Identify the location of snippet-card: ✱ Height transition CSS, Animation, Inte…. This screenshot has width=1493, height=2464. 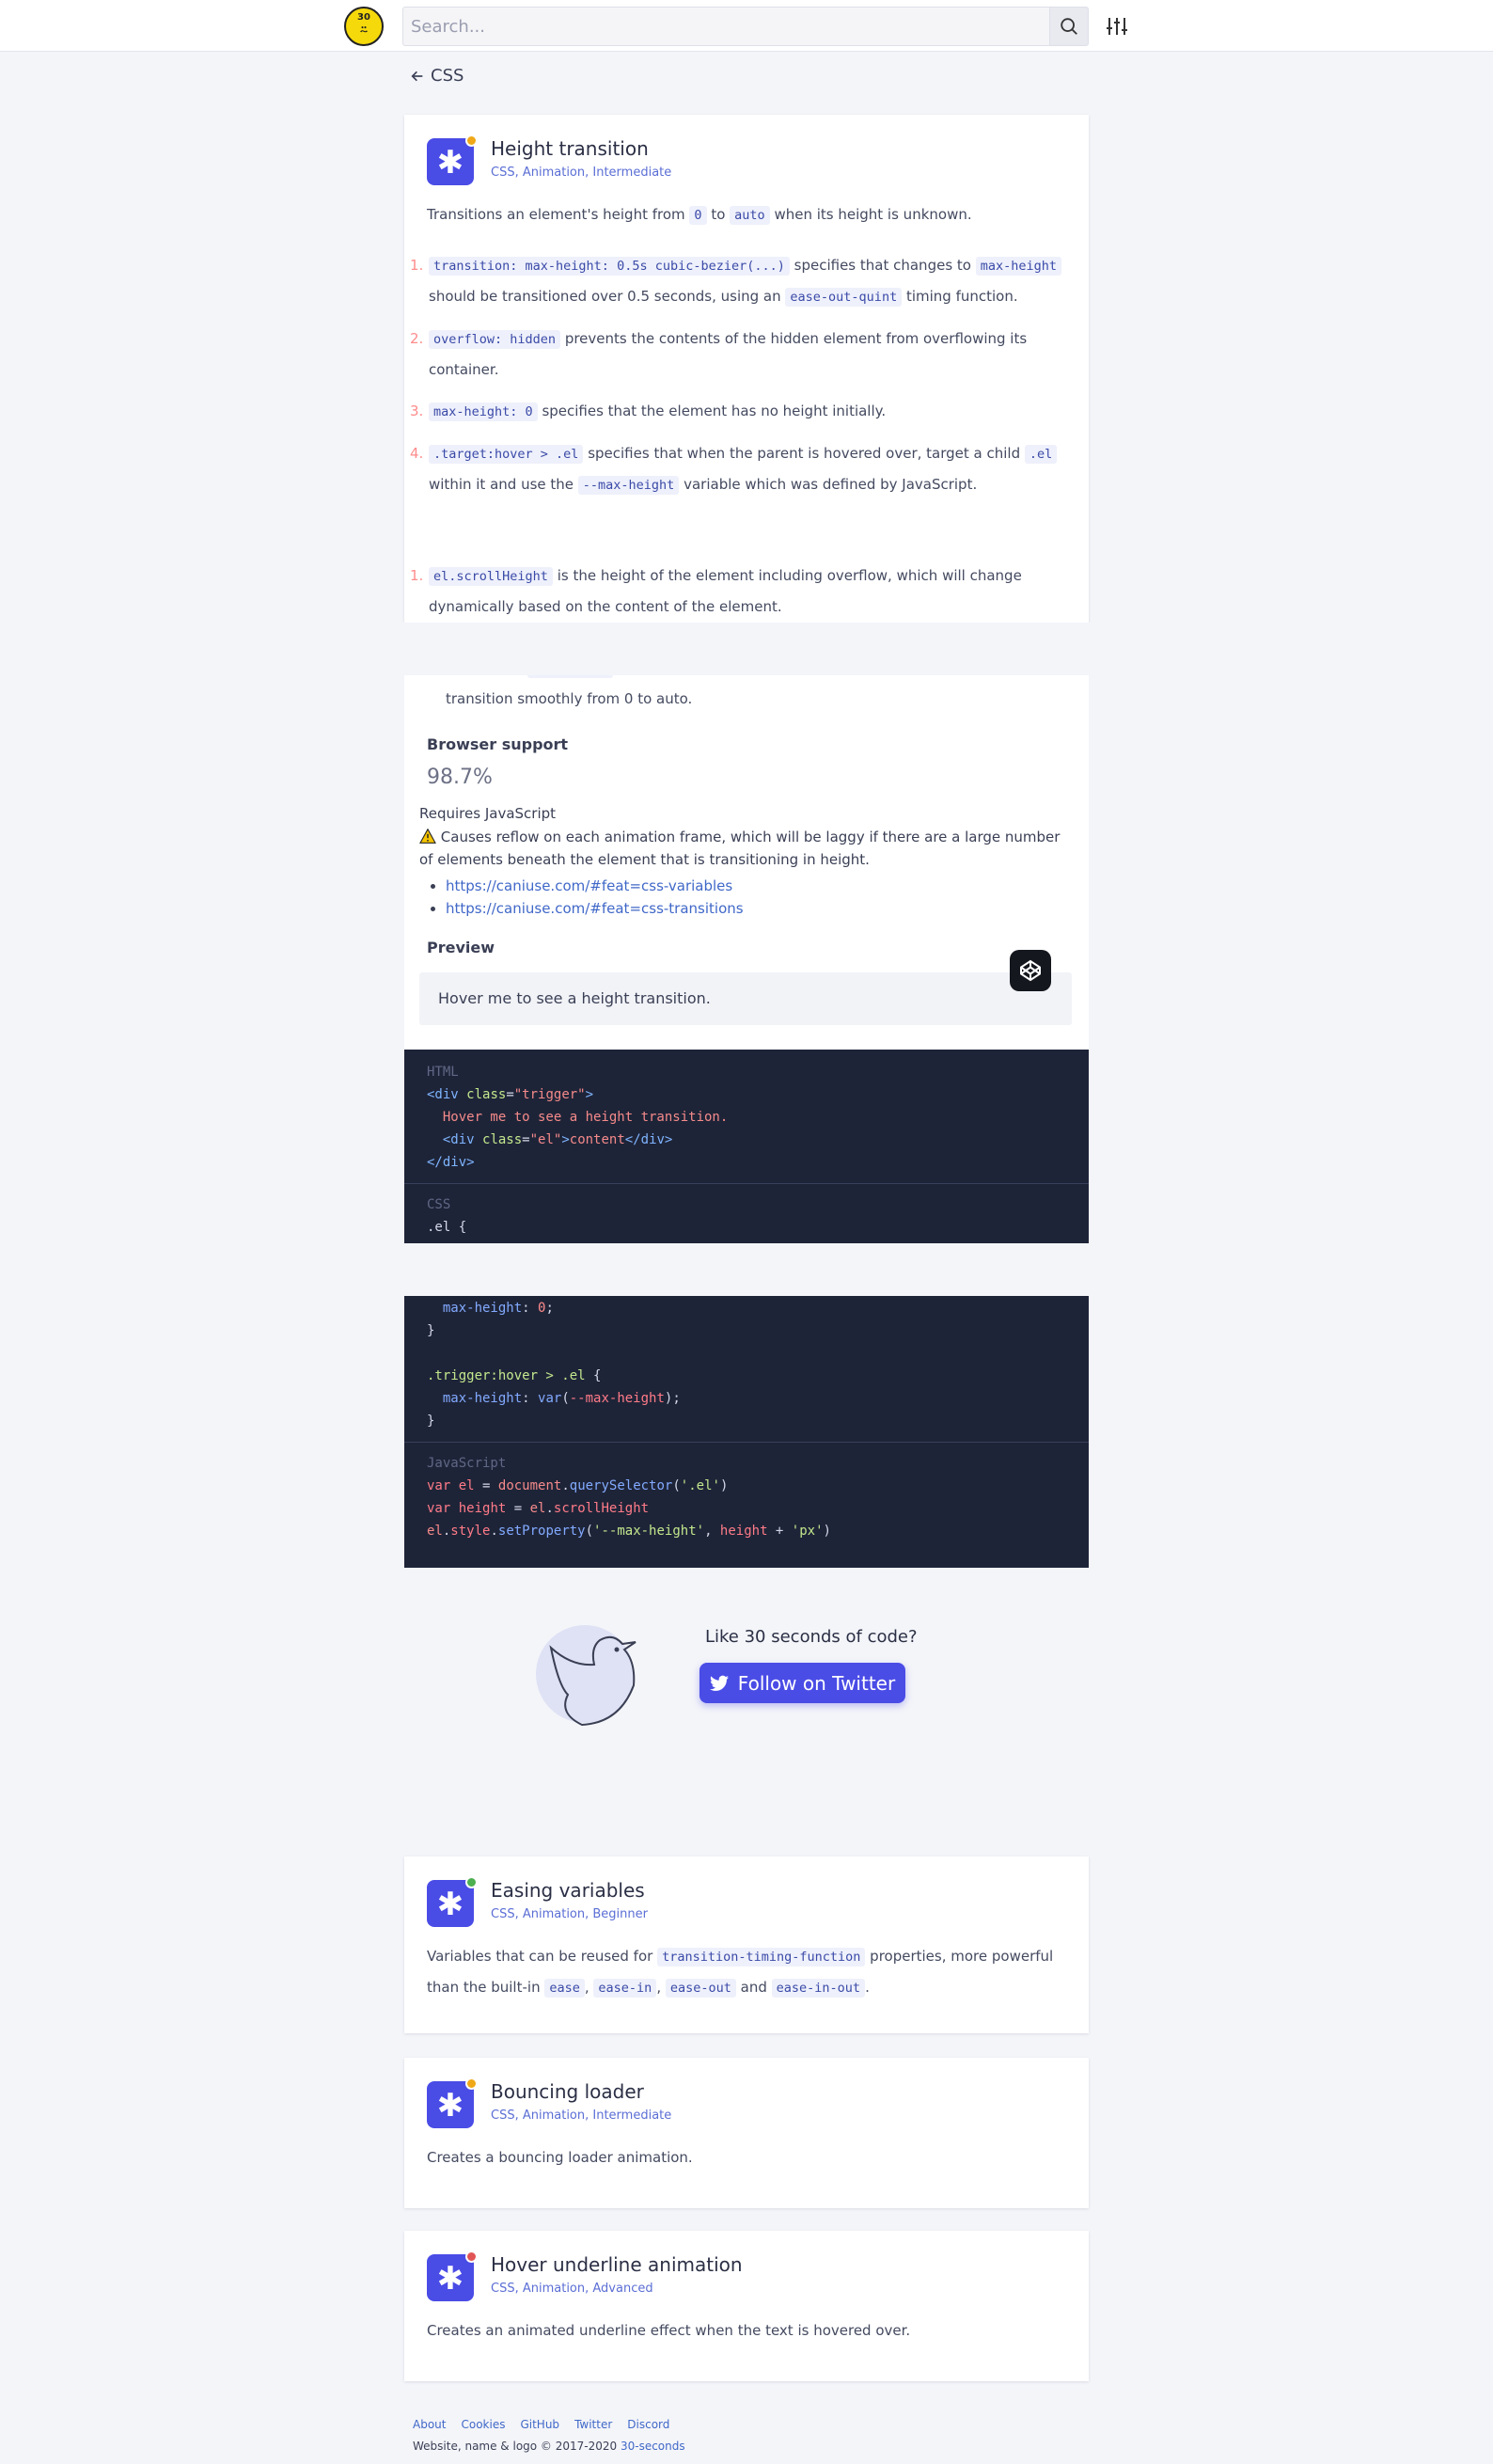
(746, 369).